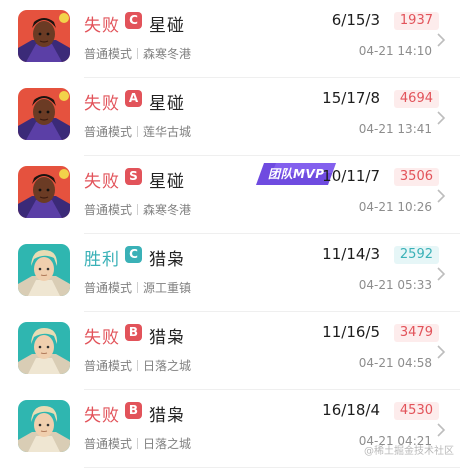  What do you see at coordinates (102, 260) in the screenshot?
I see `match-result: 胜利` at bounding box center [102, 260].